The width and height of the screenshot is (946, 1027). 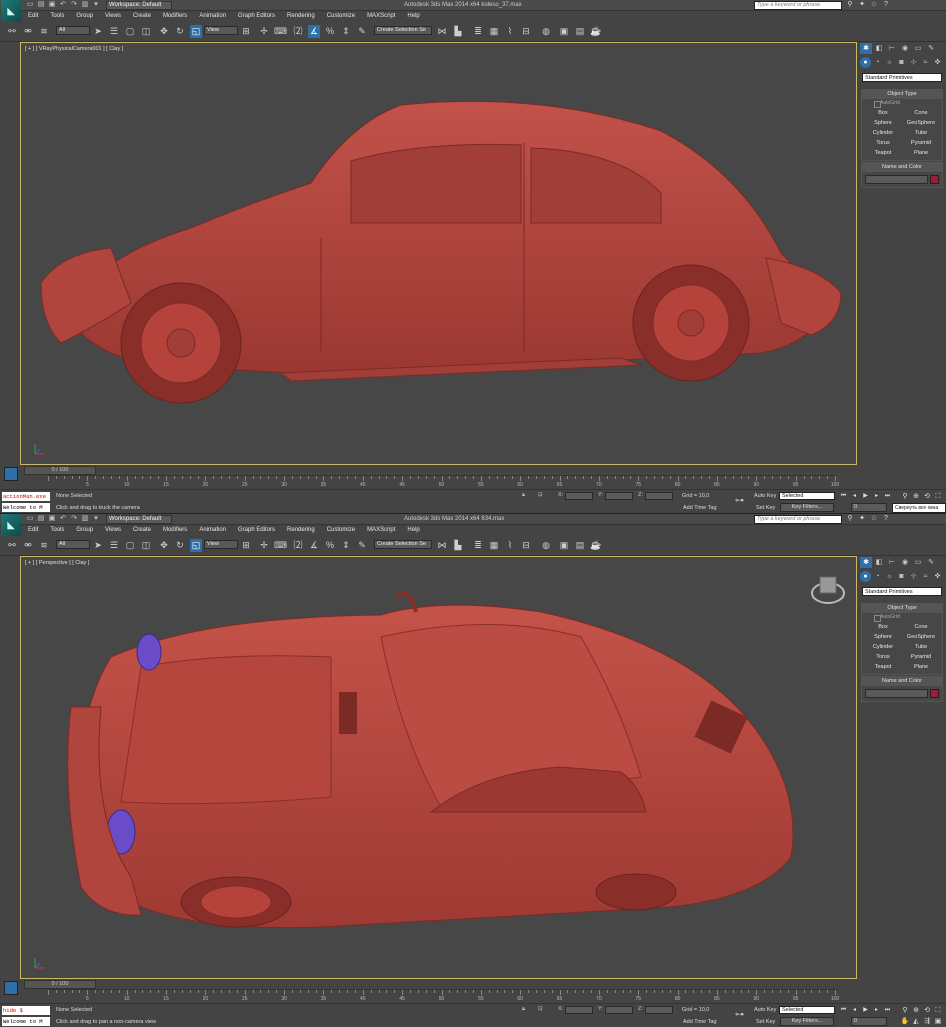 What do you see at coordinates (765, 496) in the screenshot?
I see `auto-key-button: Auto Key` at bounding box center [765, 496].